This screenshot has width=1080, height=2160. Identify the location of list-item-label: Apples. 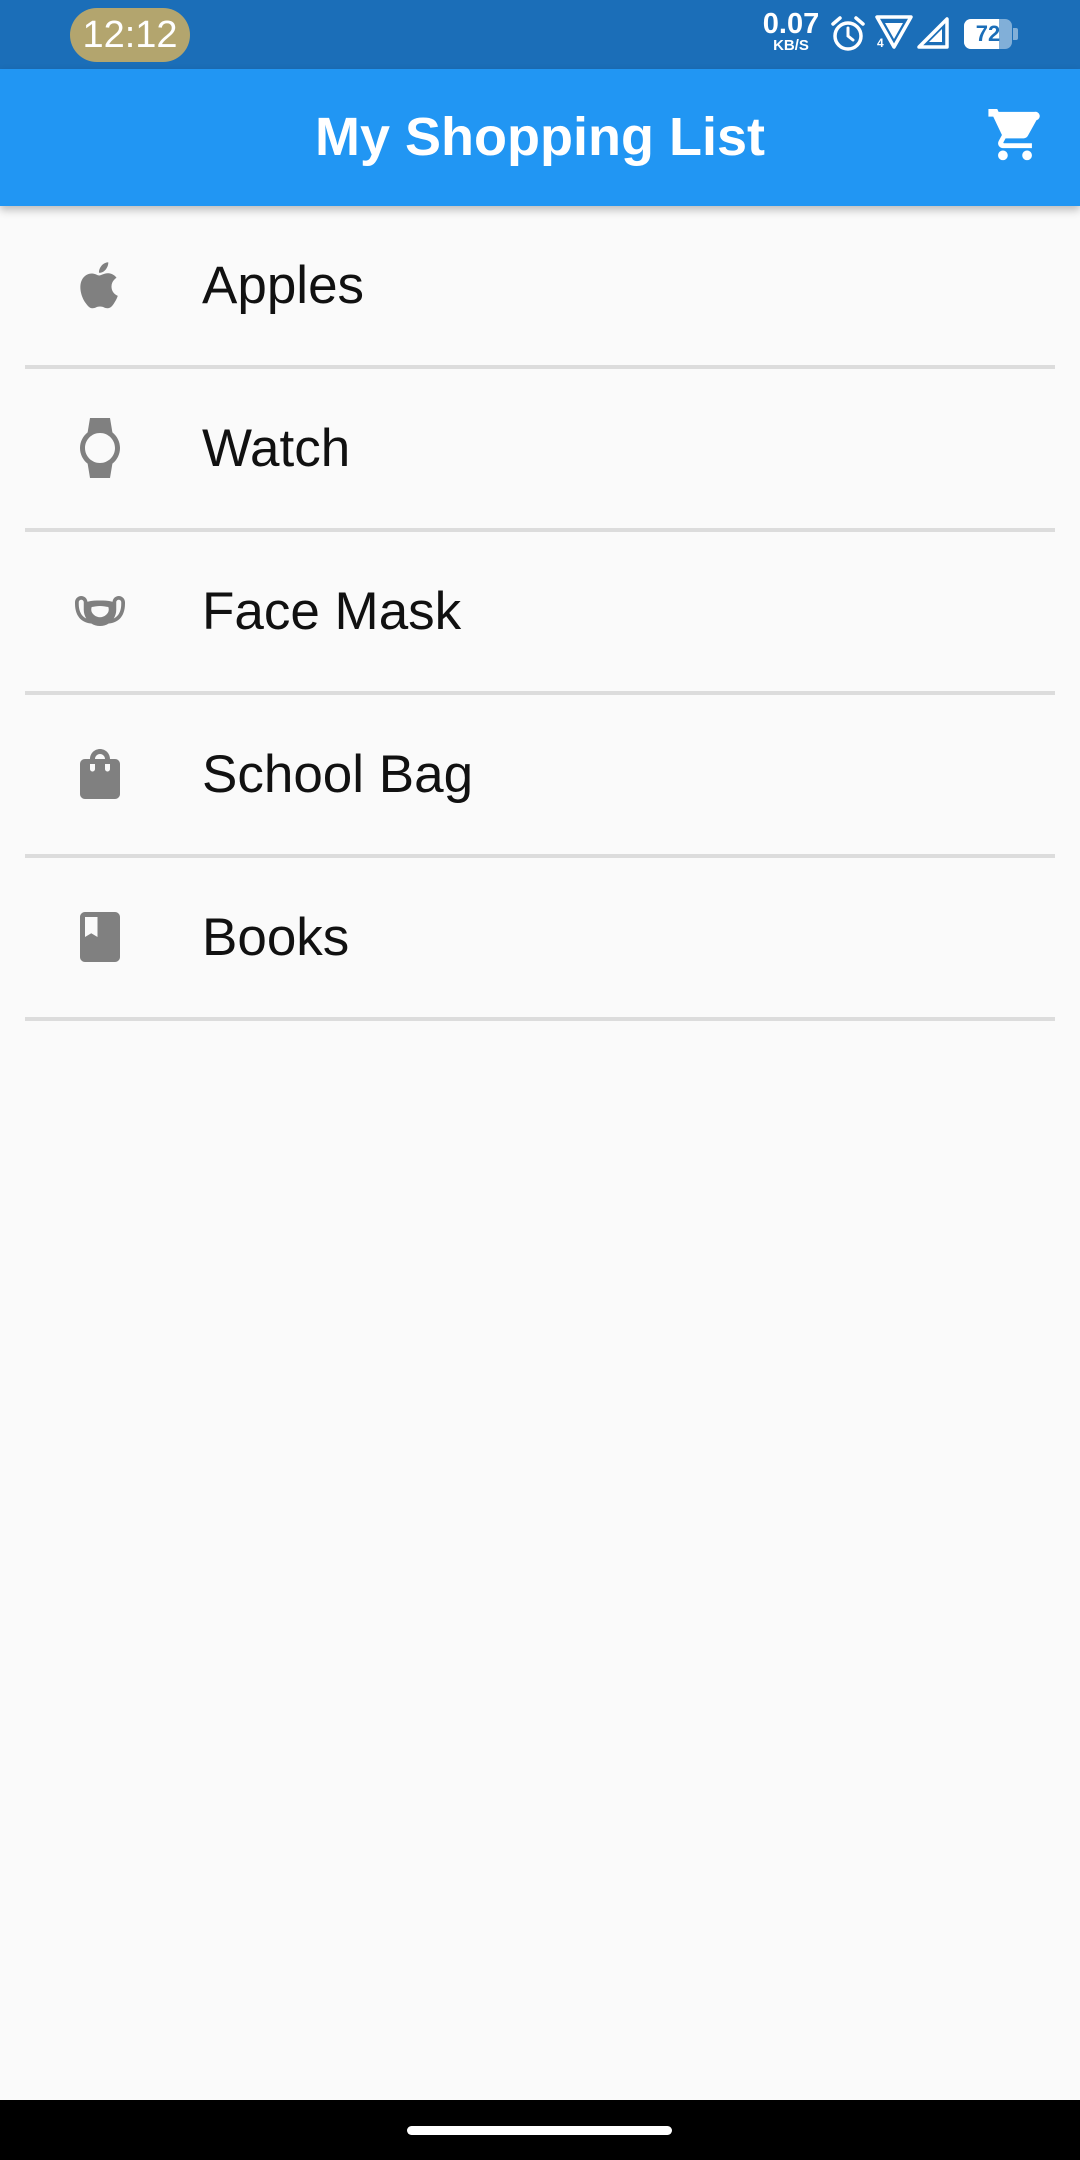
(283, 285).